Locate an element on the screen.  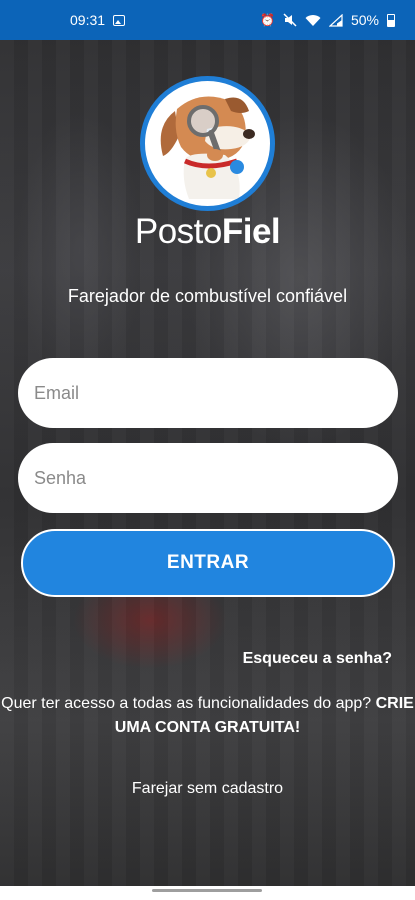
email-field is located at coordinates (208, 393).